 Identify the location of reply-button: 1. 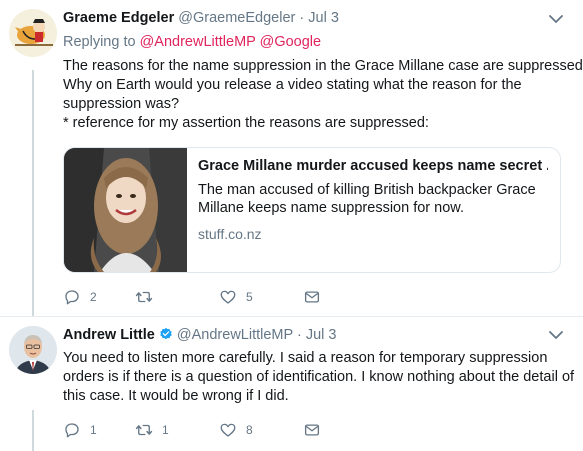
(80, 430).